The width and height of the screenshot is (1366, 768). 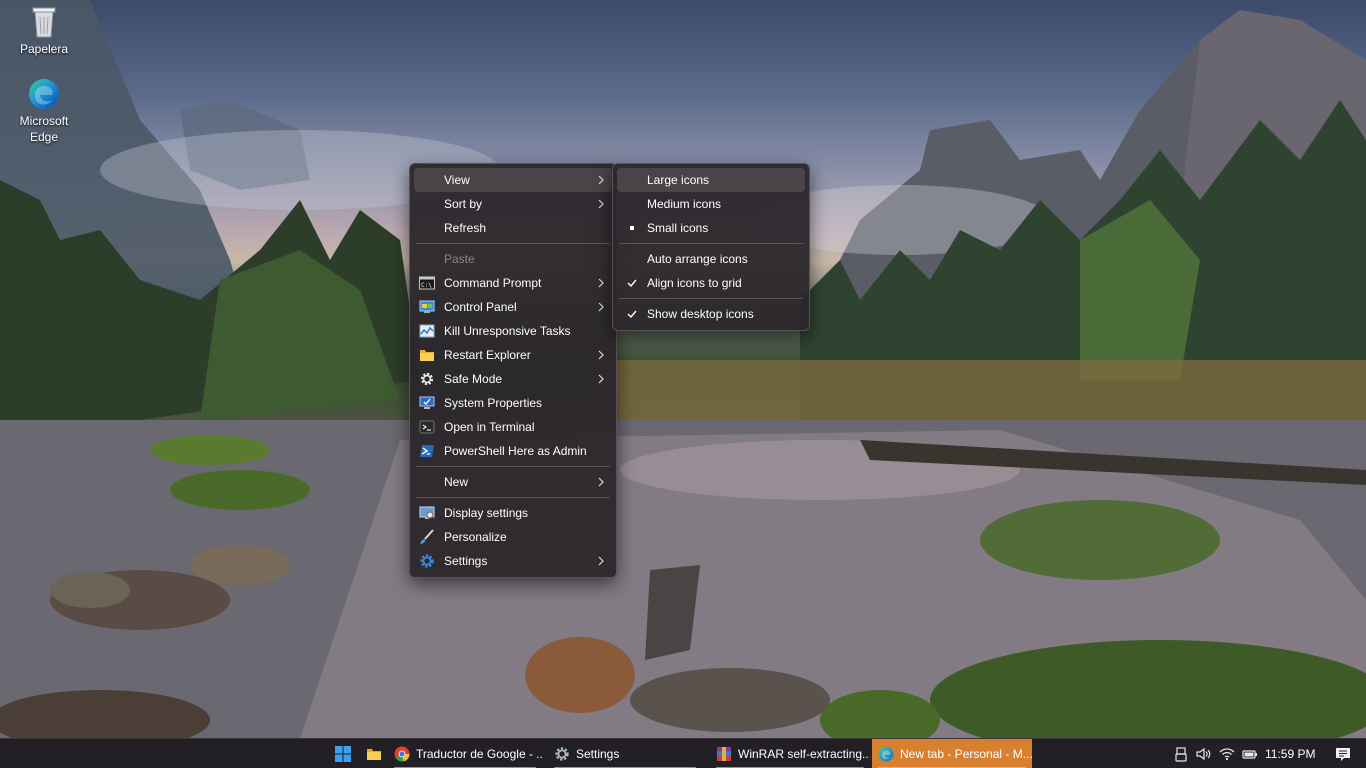 What do you see at coordinates (1290, 753) in the screenshot?
I see `taskbar-clock: 11:59 PM` at bounding box center [1290, 753].